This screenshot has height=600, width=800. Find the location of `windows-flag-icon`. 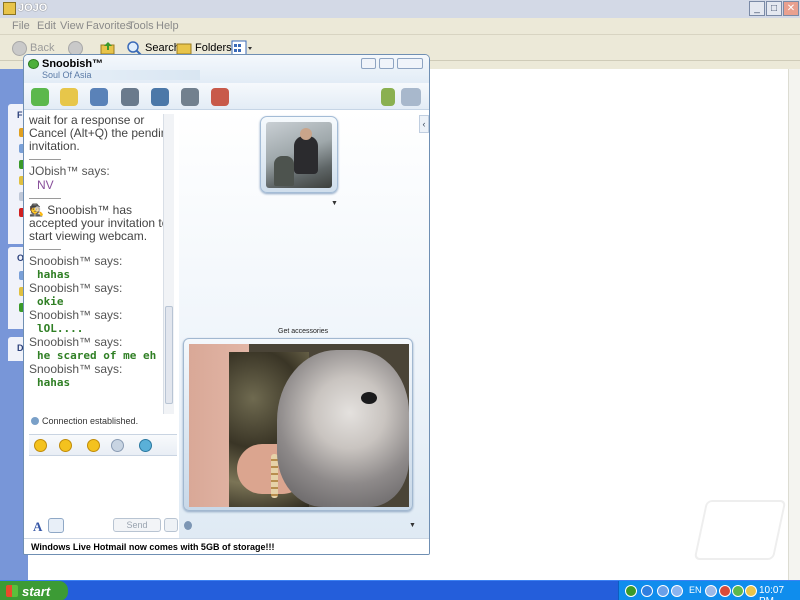

windows-flag-icon is located at coordinates (12, 591).